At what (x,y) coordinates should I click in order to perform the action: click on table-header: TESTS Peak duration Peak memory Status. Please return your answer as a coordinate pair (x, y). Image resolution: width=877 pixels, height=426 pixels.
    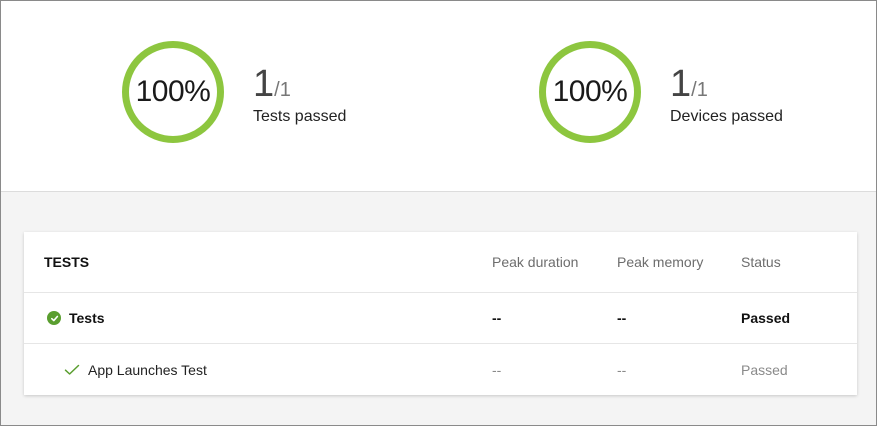
    Looking at the image, I should click on (440, 262).